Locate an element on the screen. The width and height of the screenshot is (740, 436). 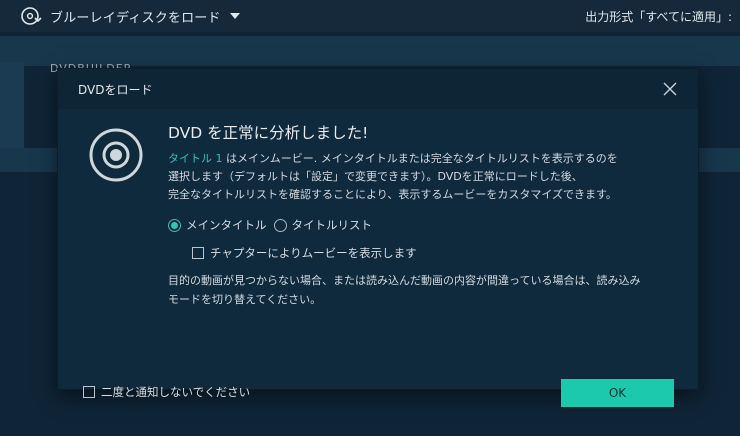
caret-down-icon is located at coordinates (235, 16).